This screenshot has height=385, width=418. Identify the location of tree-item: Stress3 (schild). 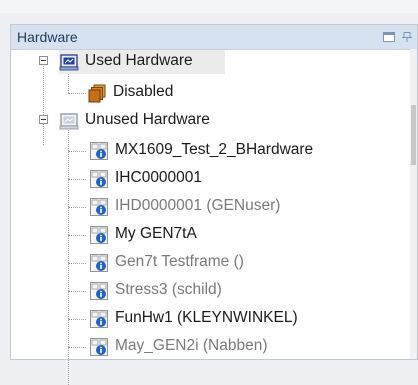
(201, 291).